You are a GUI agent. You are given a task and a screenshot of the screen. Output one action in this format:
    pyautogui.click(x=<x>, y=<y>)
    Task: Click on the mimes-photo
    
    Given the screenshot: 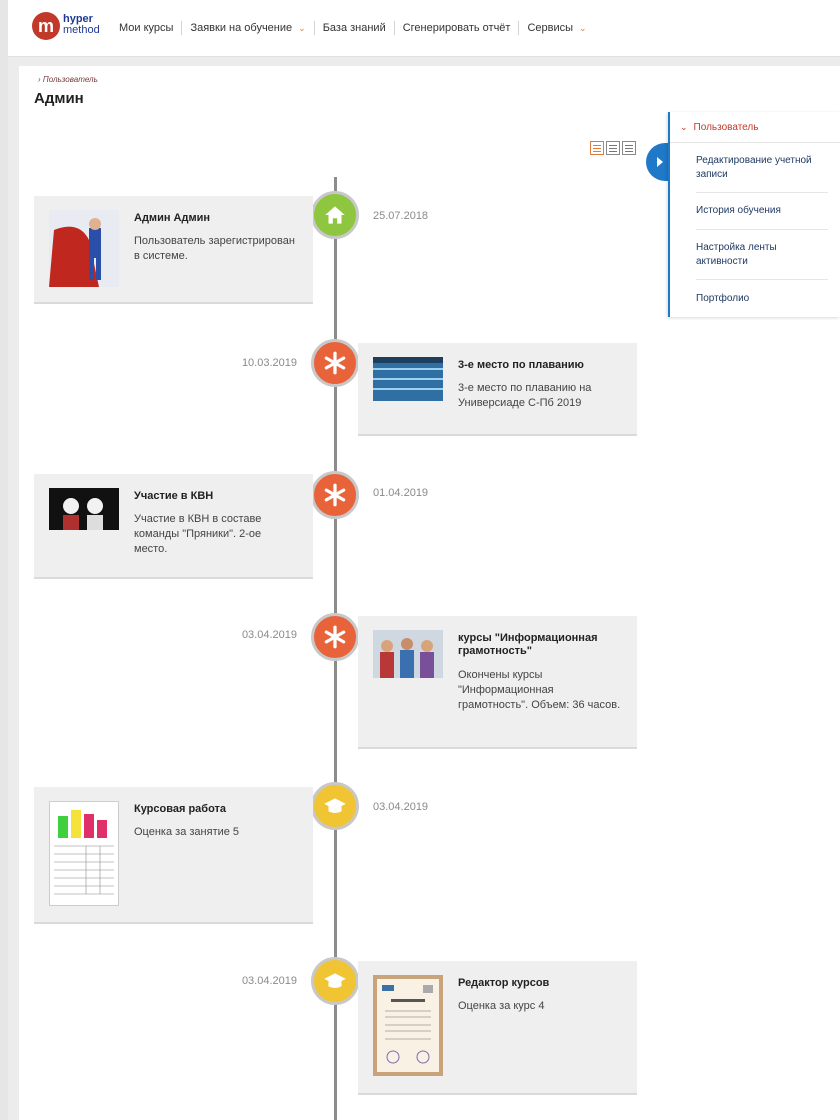 What is the action you would take?
    pyautogui.click(x=84, y=509)
    